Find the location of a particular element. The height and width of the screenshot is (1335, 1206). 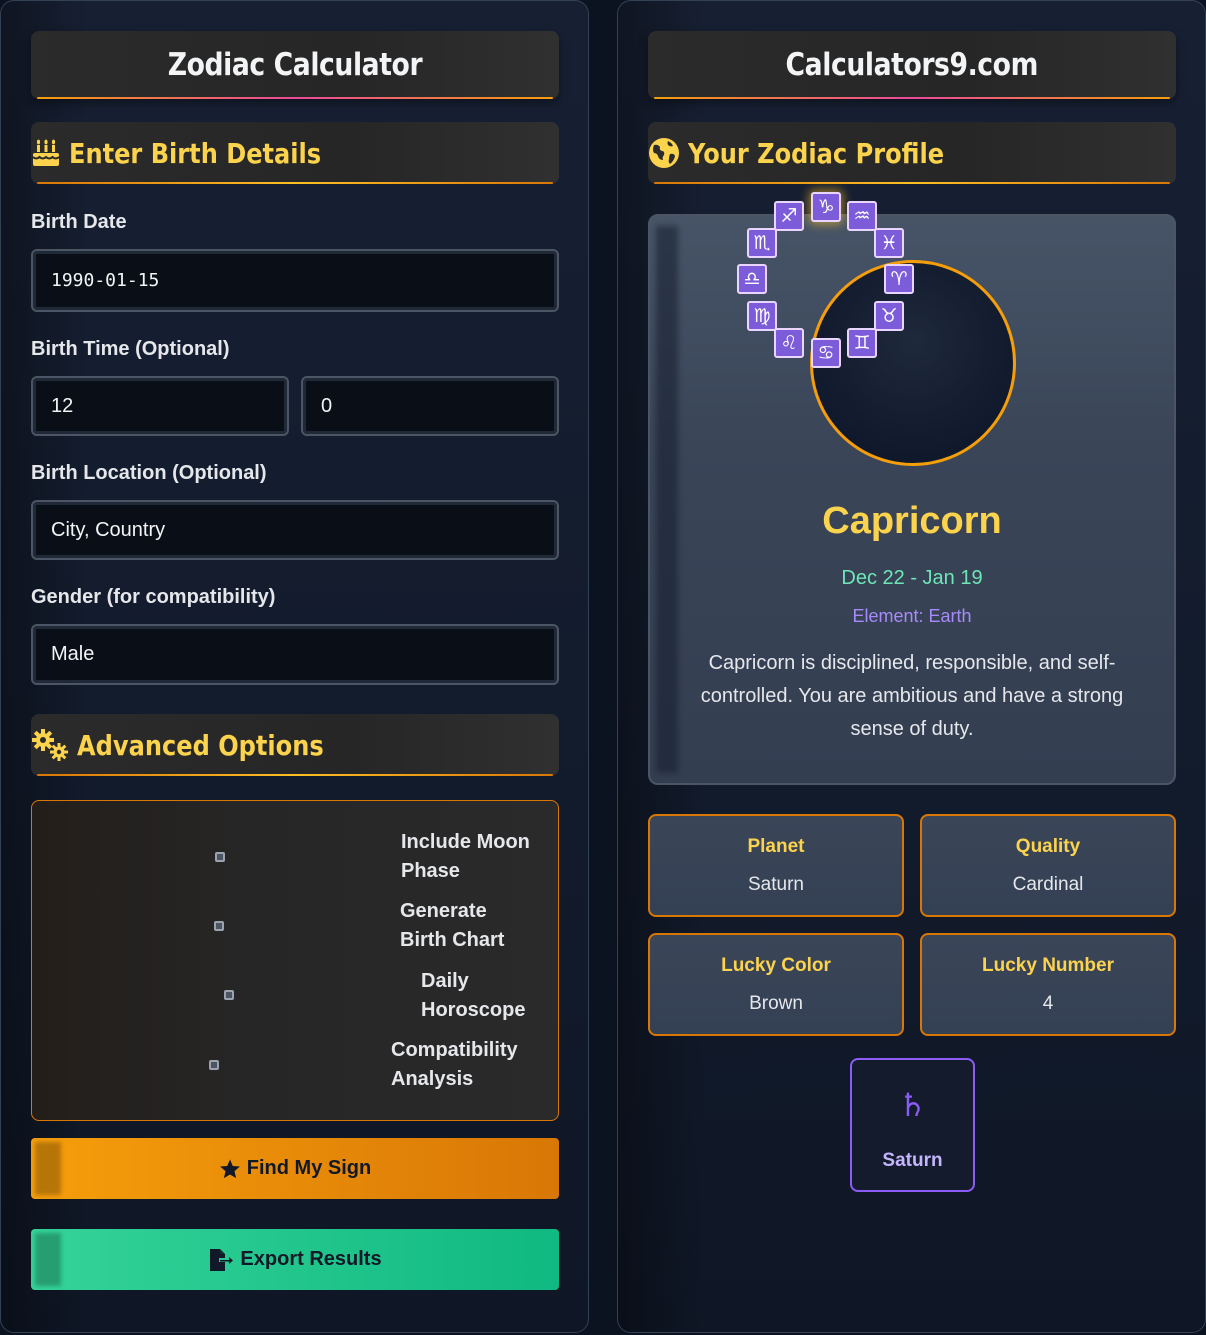

compatibility-checkbox is located at coordinates (214, 1065).